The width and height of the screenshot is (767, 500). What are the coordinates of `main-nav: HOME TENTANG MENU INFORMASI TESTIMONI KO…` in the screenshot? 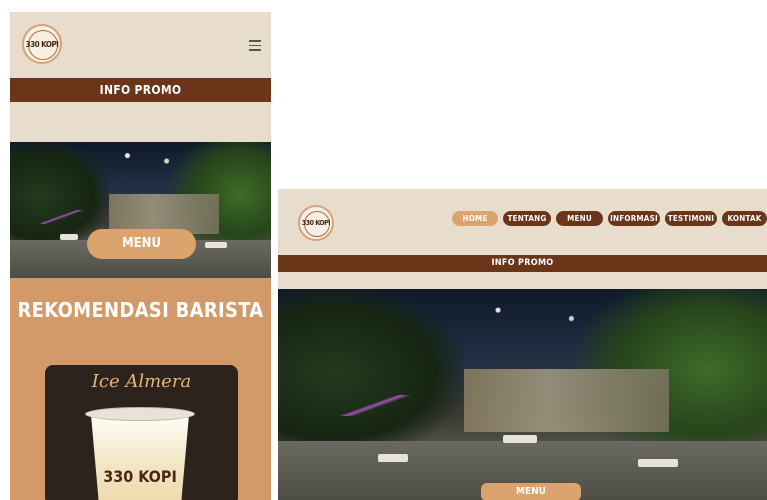 It's located at (609, 218).